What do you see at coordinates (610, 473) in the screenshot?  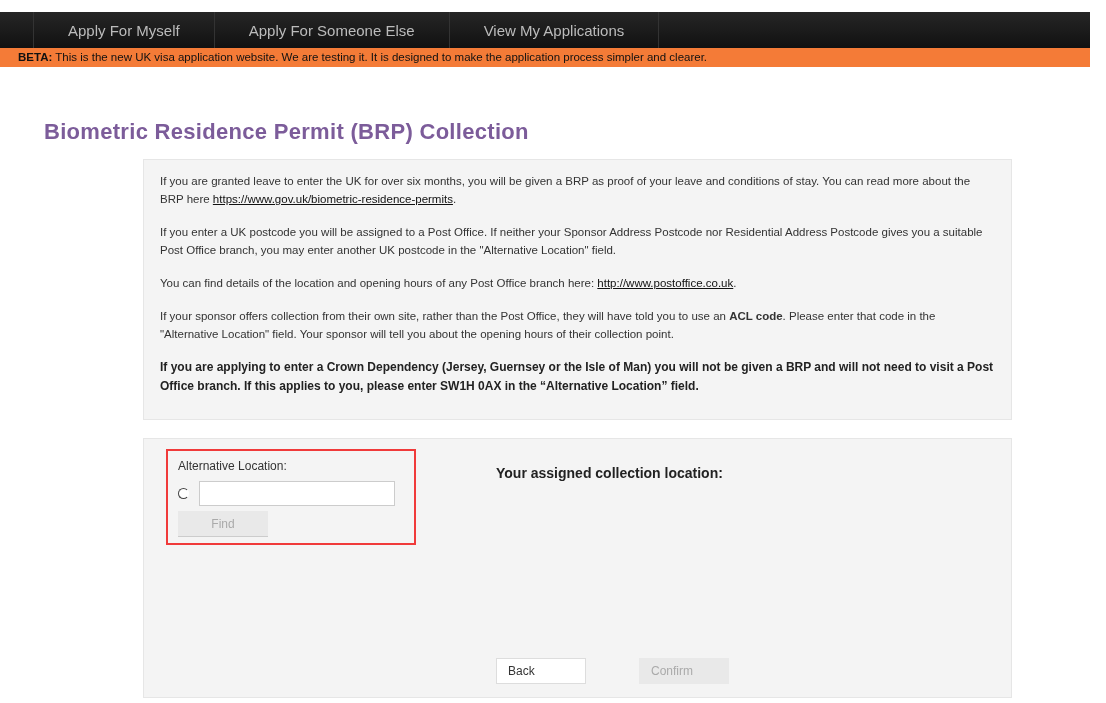 I see `section-heading: Your assigned collection location:` at bounding box center [610, 473].